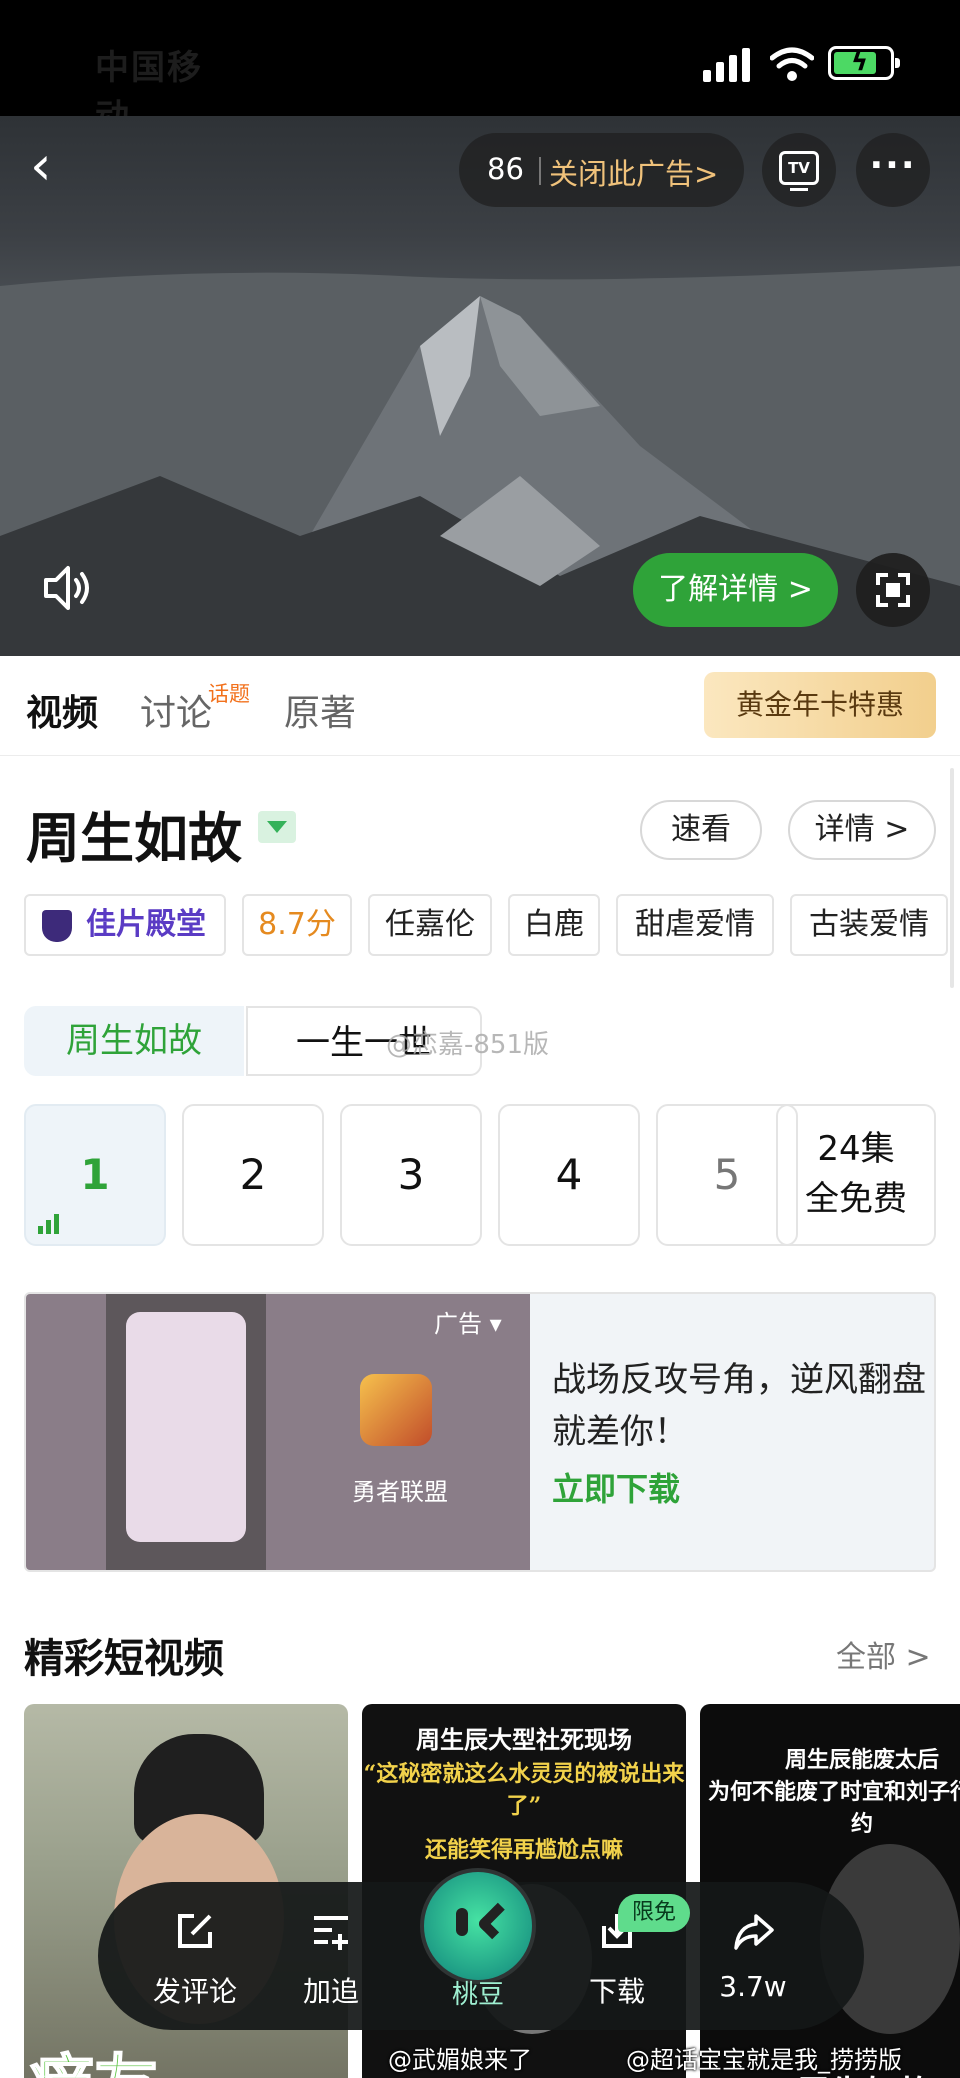 This screenshot has width=960, height=2078. What do you see at coordinates (695, 925) in the screenshot?
I see `tag-genre-1: 甜虐爱情` at bounding box center [695, 925].